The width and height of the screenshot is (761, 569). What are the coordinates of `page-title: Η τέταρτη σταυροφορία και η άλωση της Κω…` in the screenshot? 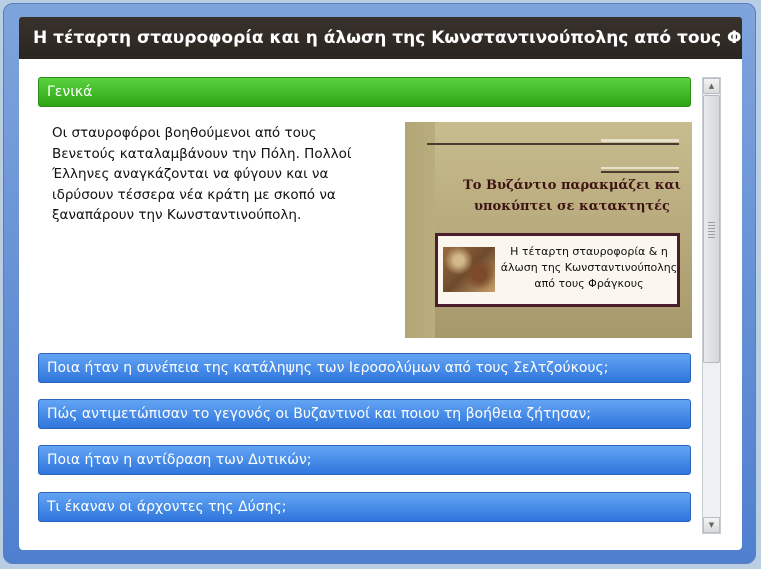 It's located at (380, 38).